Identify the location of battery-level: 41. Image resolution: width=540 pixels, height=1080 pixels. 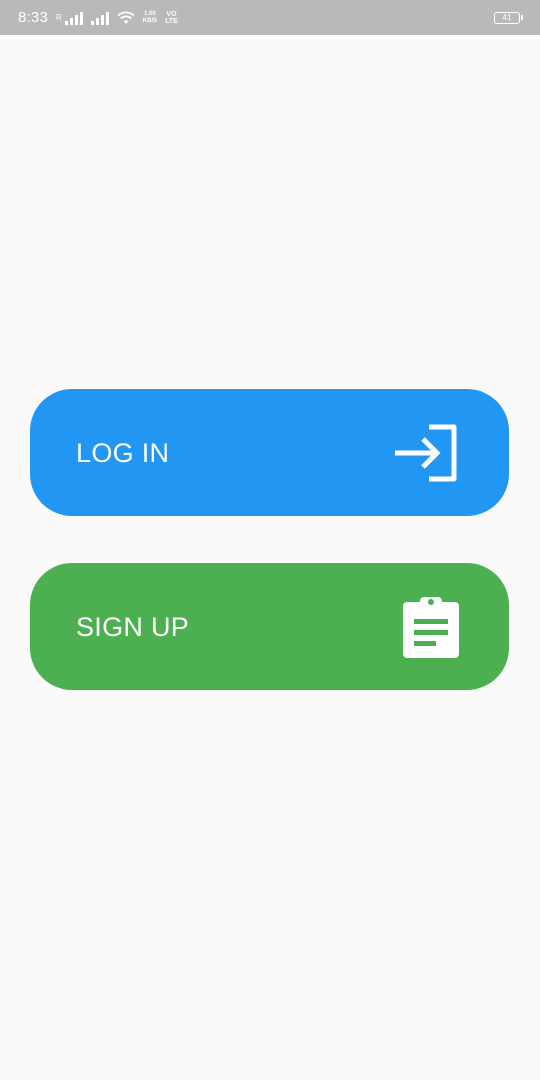
(507, 17).